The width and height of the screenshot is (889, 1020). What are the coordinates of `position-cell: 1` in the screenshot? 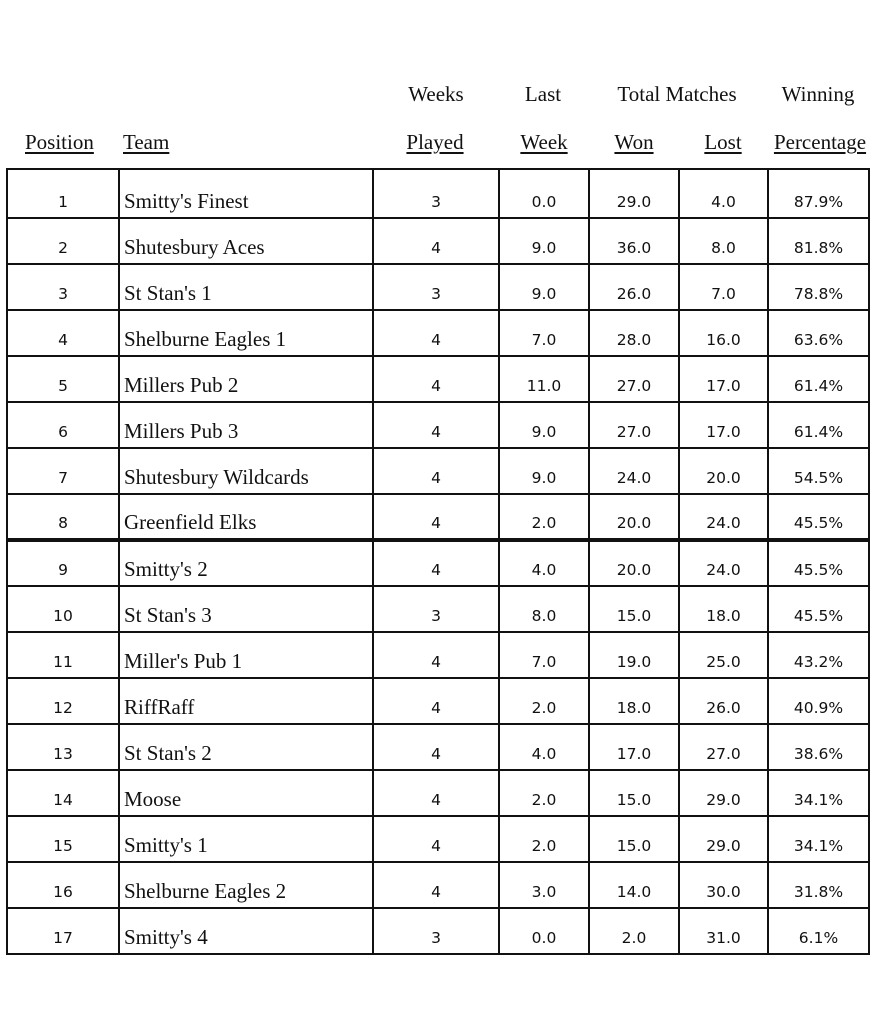 It's located at (63, 193).